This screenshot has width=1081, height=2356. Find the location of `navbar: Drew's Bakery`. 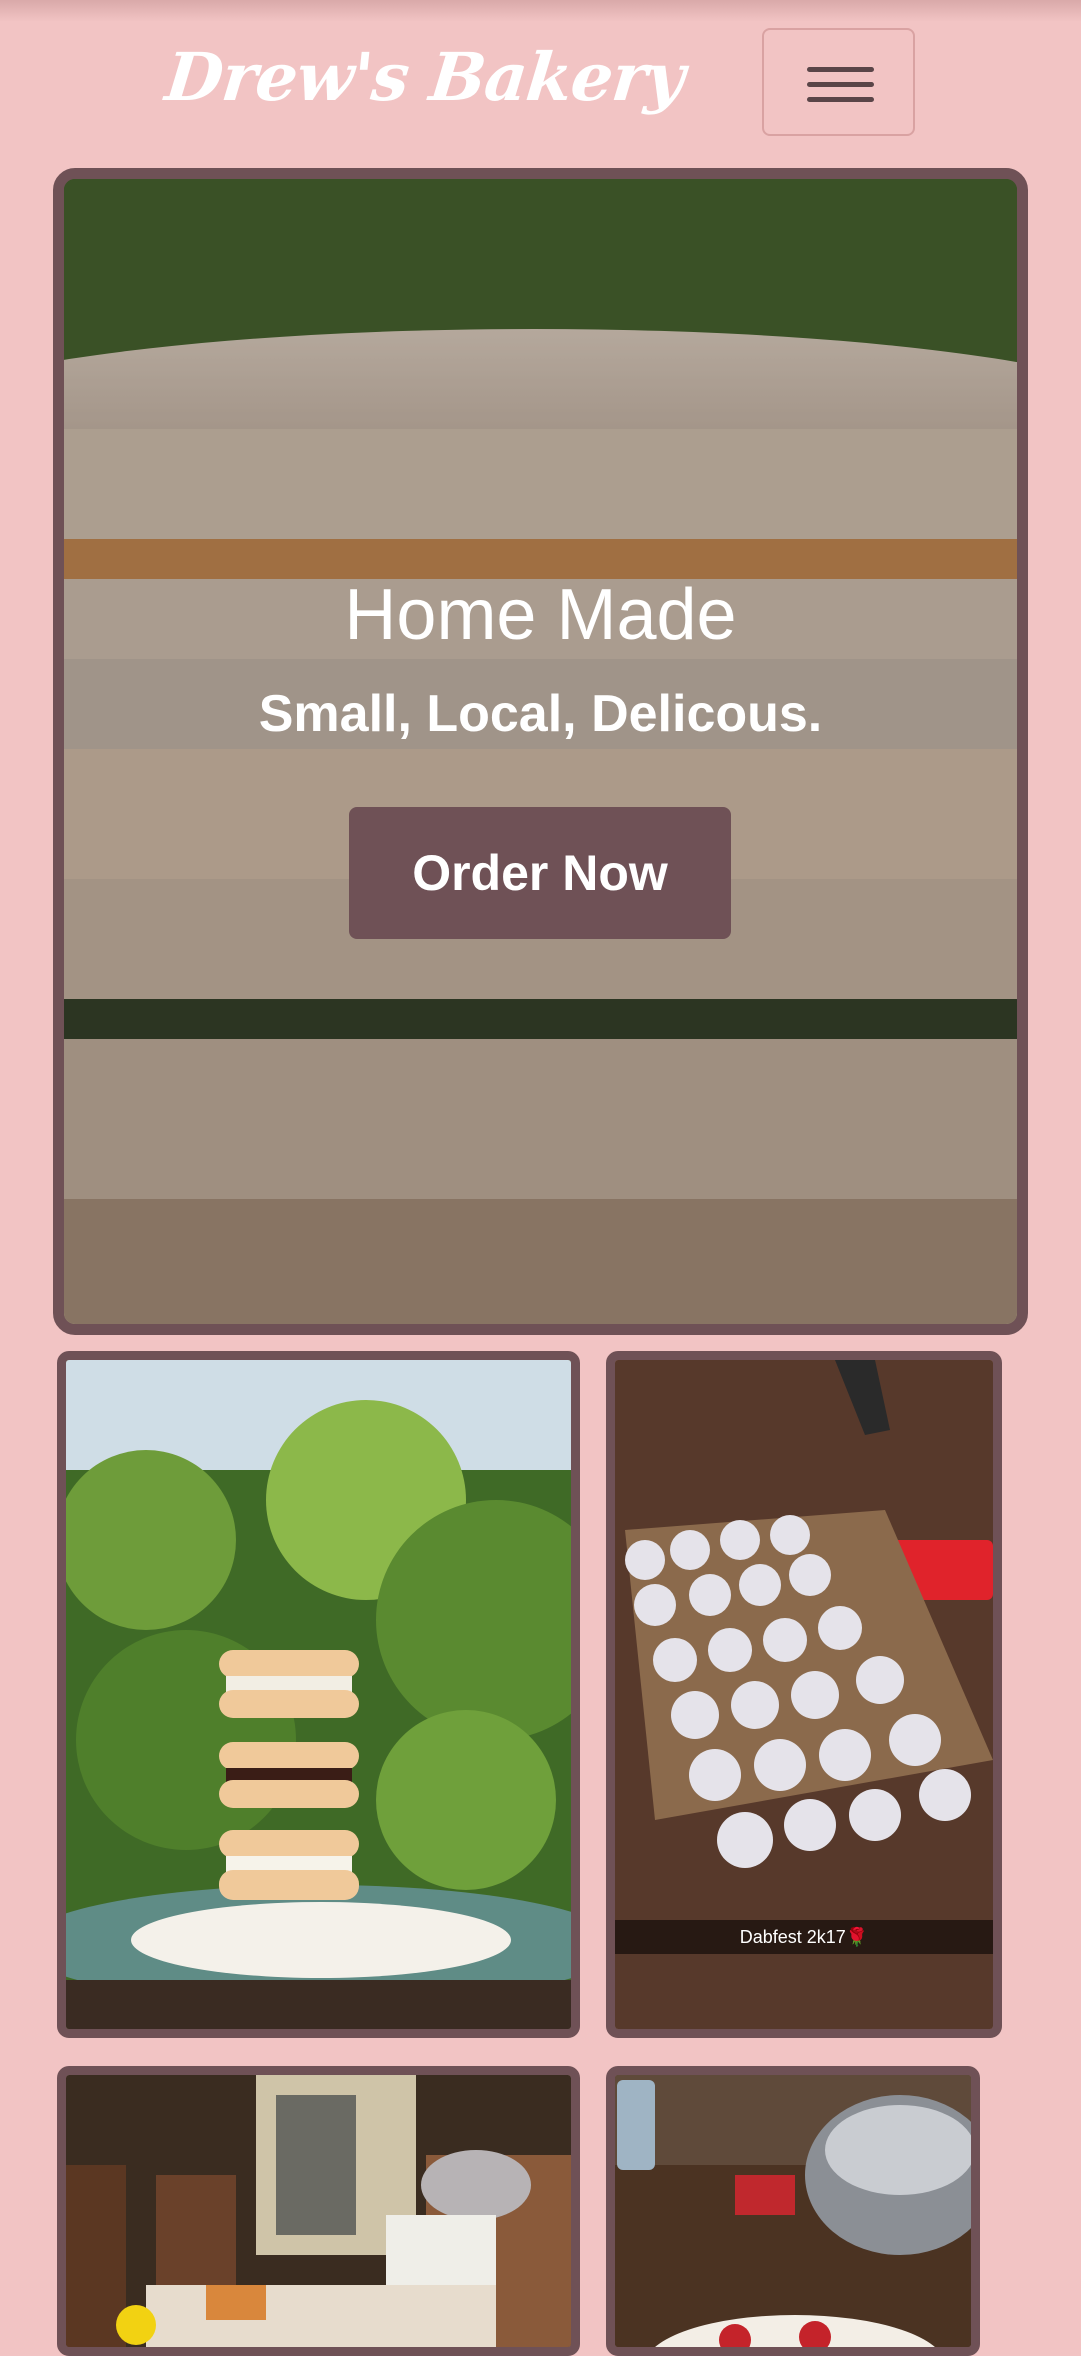

navbar: Drew's Bakery is located at coordinates (540, 80).